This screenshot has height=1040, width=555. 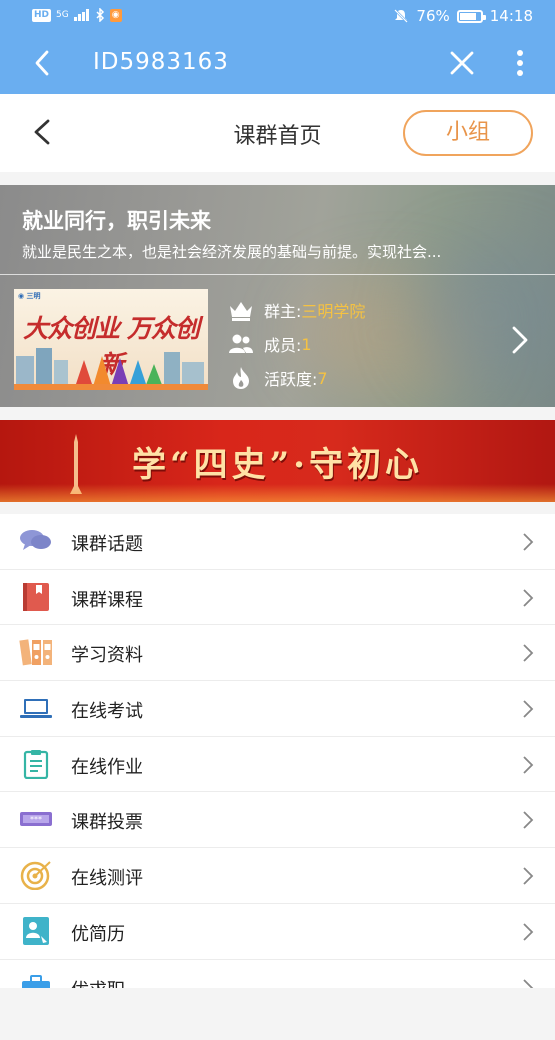 What do you see at coordinates (29, 296) in the screenshot?
I see `poster-logo: ◉ 三明` at bounding box center [29, 296].